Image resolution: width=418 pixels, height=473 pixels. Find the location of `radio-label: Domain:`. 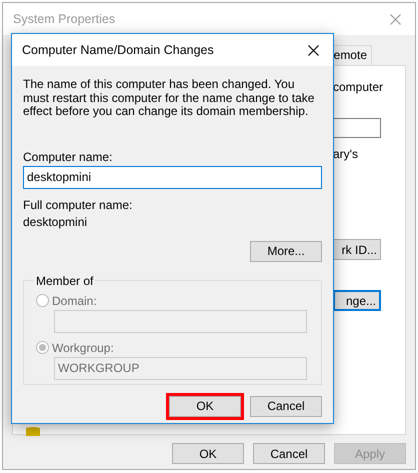

radio-label: Domain: is located at coordinates (74, 301).